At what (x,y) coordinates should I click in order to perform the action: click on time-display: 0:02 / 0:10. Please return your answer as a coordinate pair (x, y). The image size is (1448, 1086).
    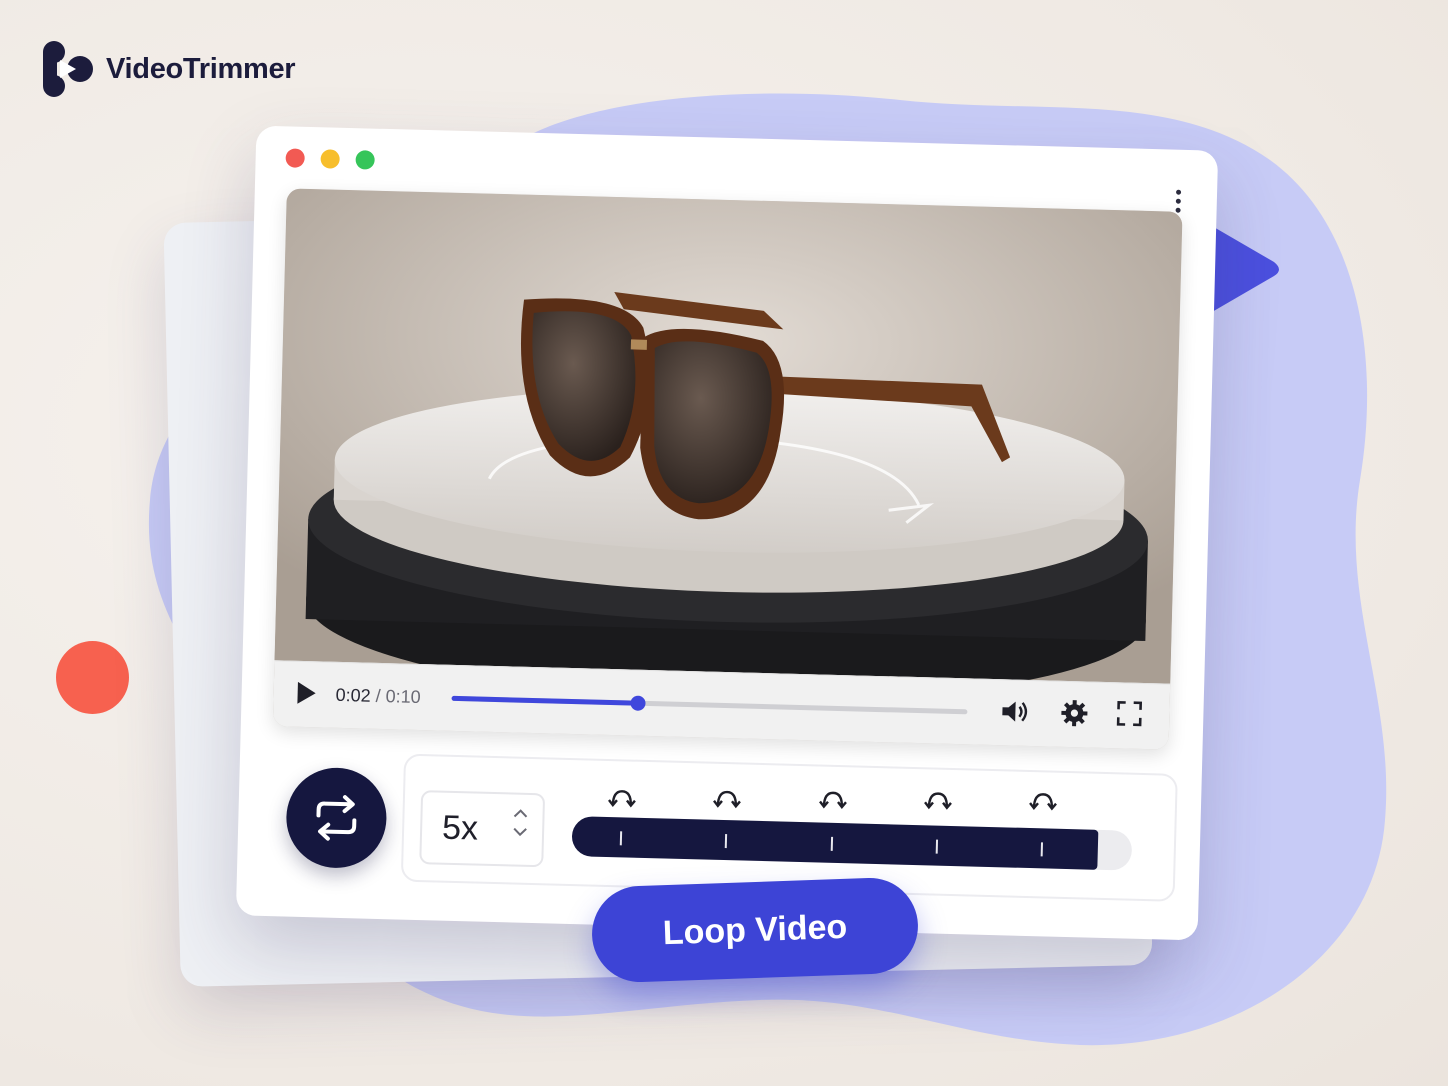
    Looking at the image, I should click on (378, 696).